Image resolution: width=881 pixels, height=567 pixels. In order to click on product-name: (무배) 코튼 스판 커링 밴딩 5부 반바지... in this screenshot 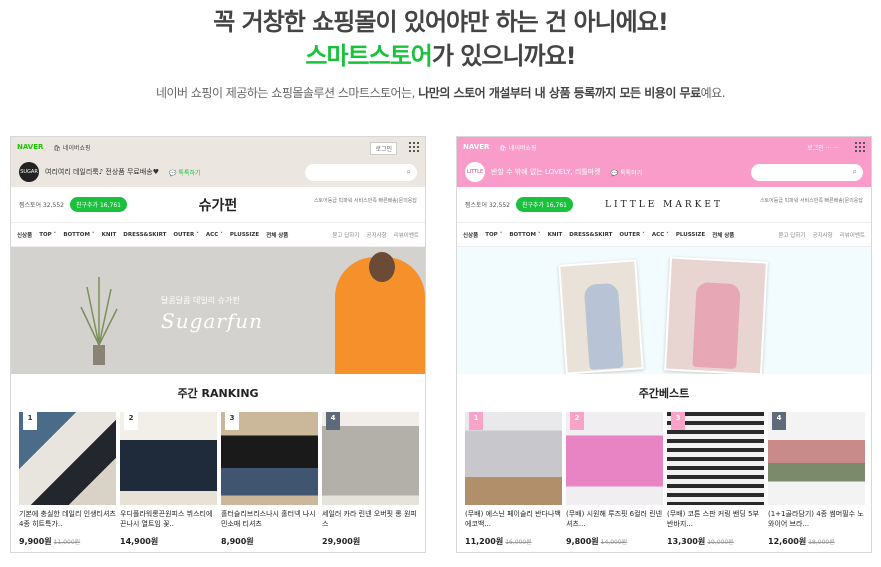, I will do `click(715, 519)`.